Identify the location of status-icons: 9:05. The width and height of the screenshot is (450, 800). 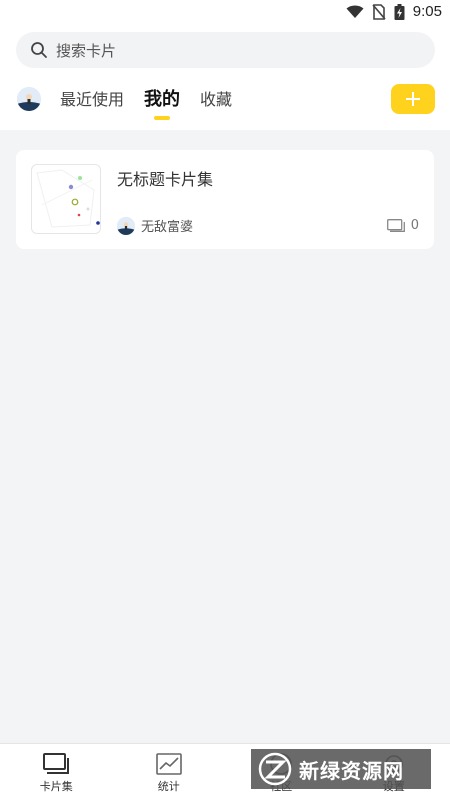
(394, 11).